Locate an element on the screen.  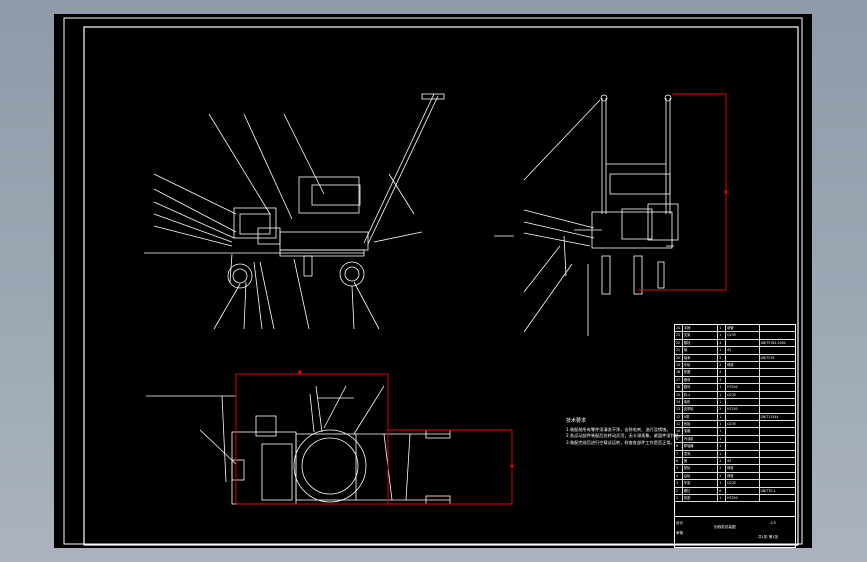
bom-cell: 螺栓 is located at coordinates (701, 343).